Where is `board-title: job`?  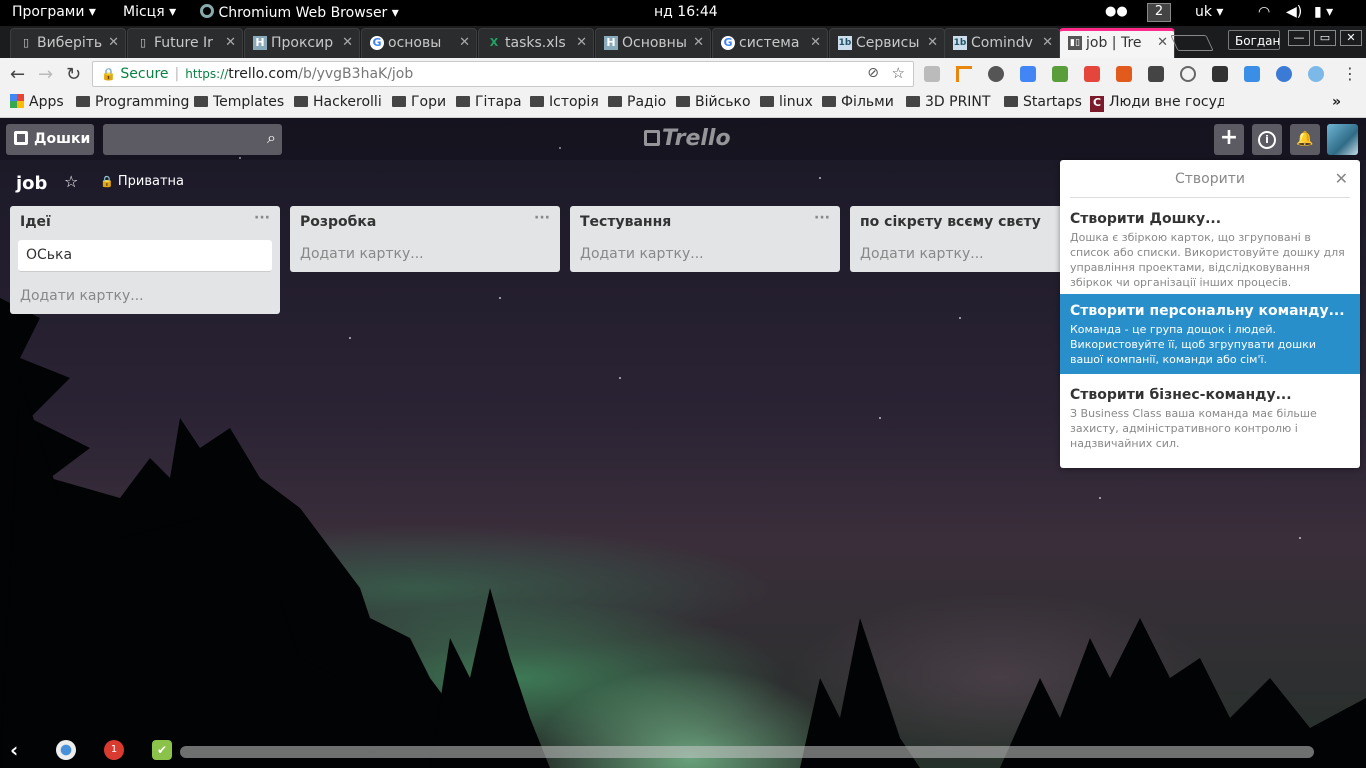 board-title: job is located at coordinates (31, 183).